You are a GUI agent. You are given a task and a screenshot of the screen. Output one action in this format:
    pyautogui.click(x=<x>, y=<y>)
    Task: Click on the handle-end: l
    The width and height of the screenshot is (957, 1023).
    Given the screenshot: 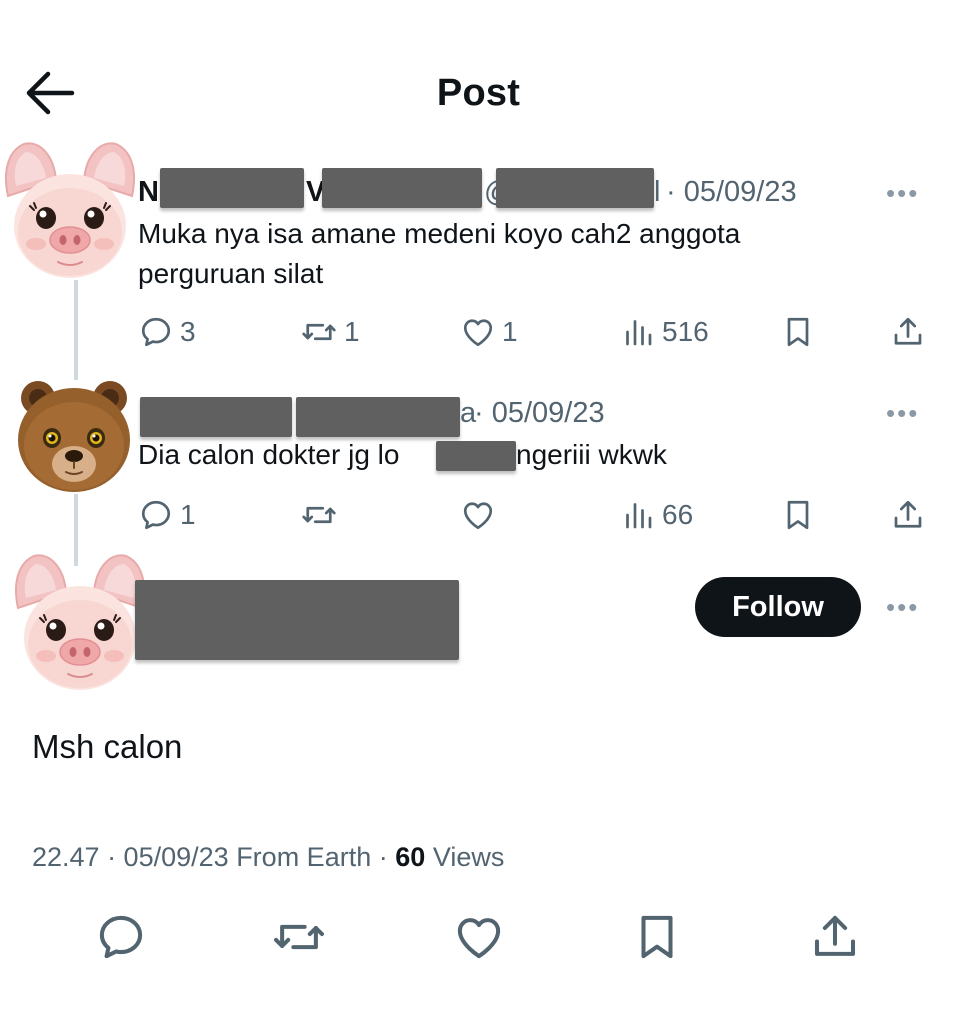 What is the action you would take?
    pyautogui.click(x=657, y=192)
    